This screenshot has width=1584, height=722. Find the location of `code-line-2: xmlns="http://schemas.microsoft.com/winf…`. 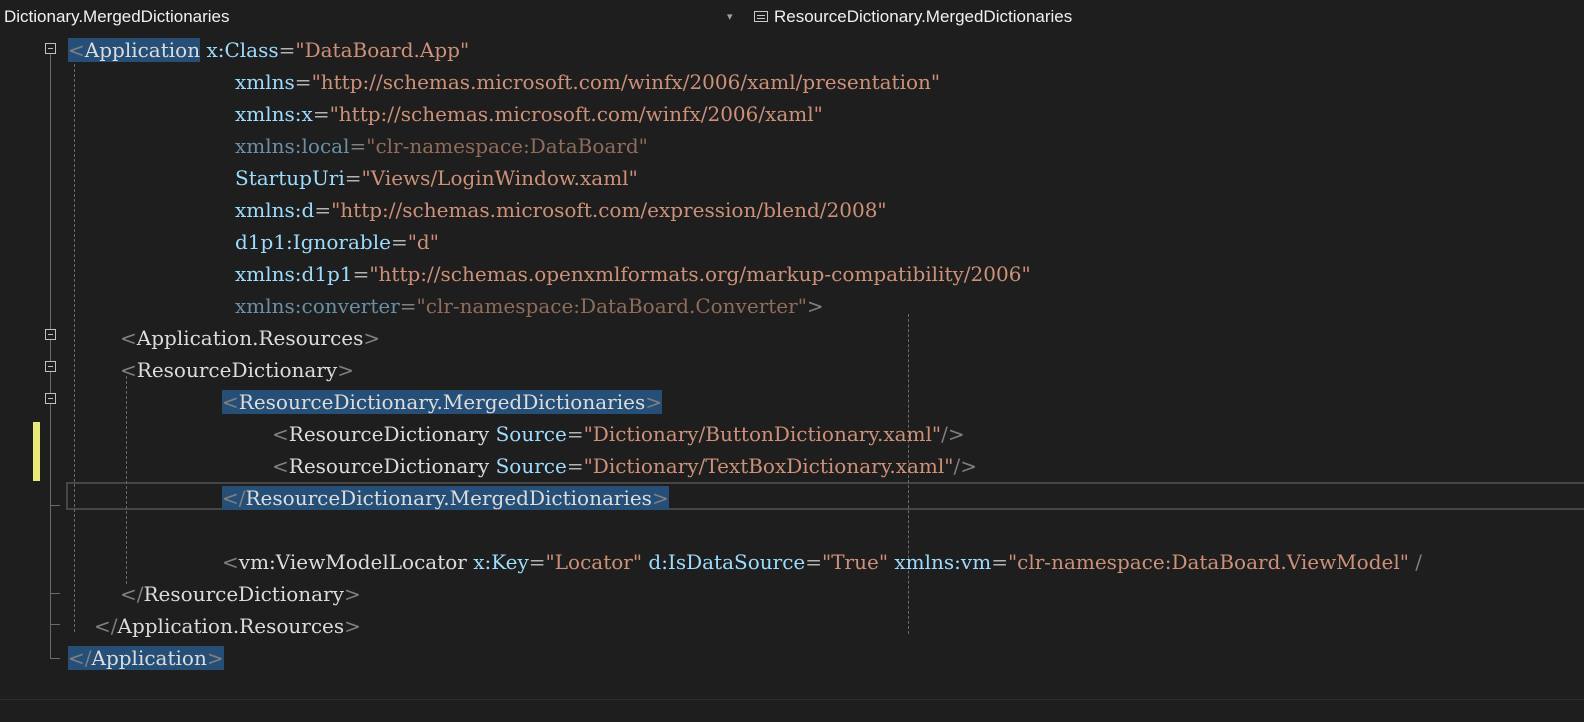

code-line-2: xmlns="http://schemas.microsoft.com/winf… is located at coordinates (588, 82).